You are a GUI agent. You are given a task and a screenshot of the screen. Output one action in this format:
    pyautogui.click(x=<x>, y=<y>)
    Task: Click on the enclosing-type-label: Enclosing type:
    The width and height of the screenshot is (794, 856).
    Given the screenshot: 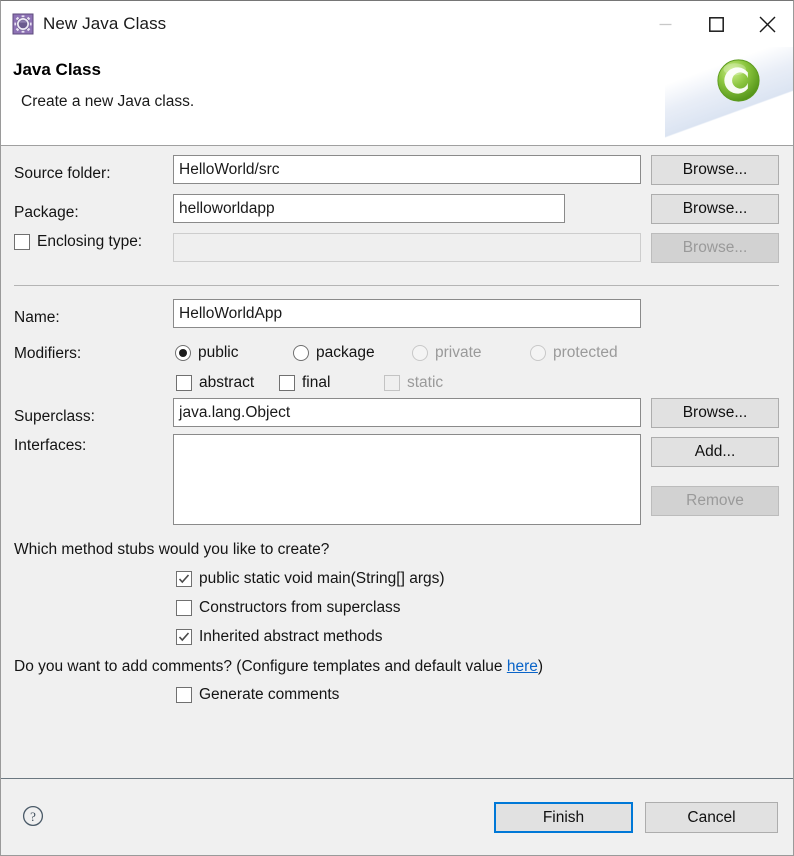 What is the action you would take?
    pyautogui.click(x=90, y=241)
    